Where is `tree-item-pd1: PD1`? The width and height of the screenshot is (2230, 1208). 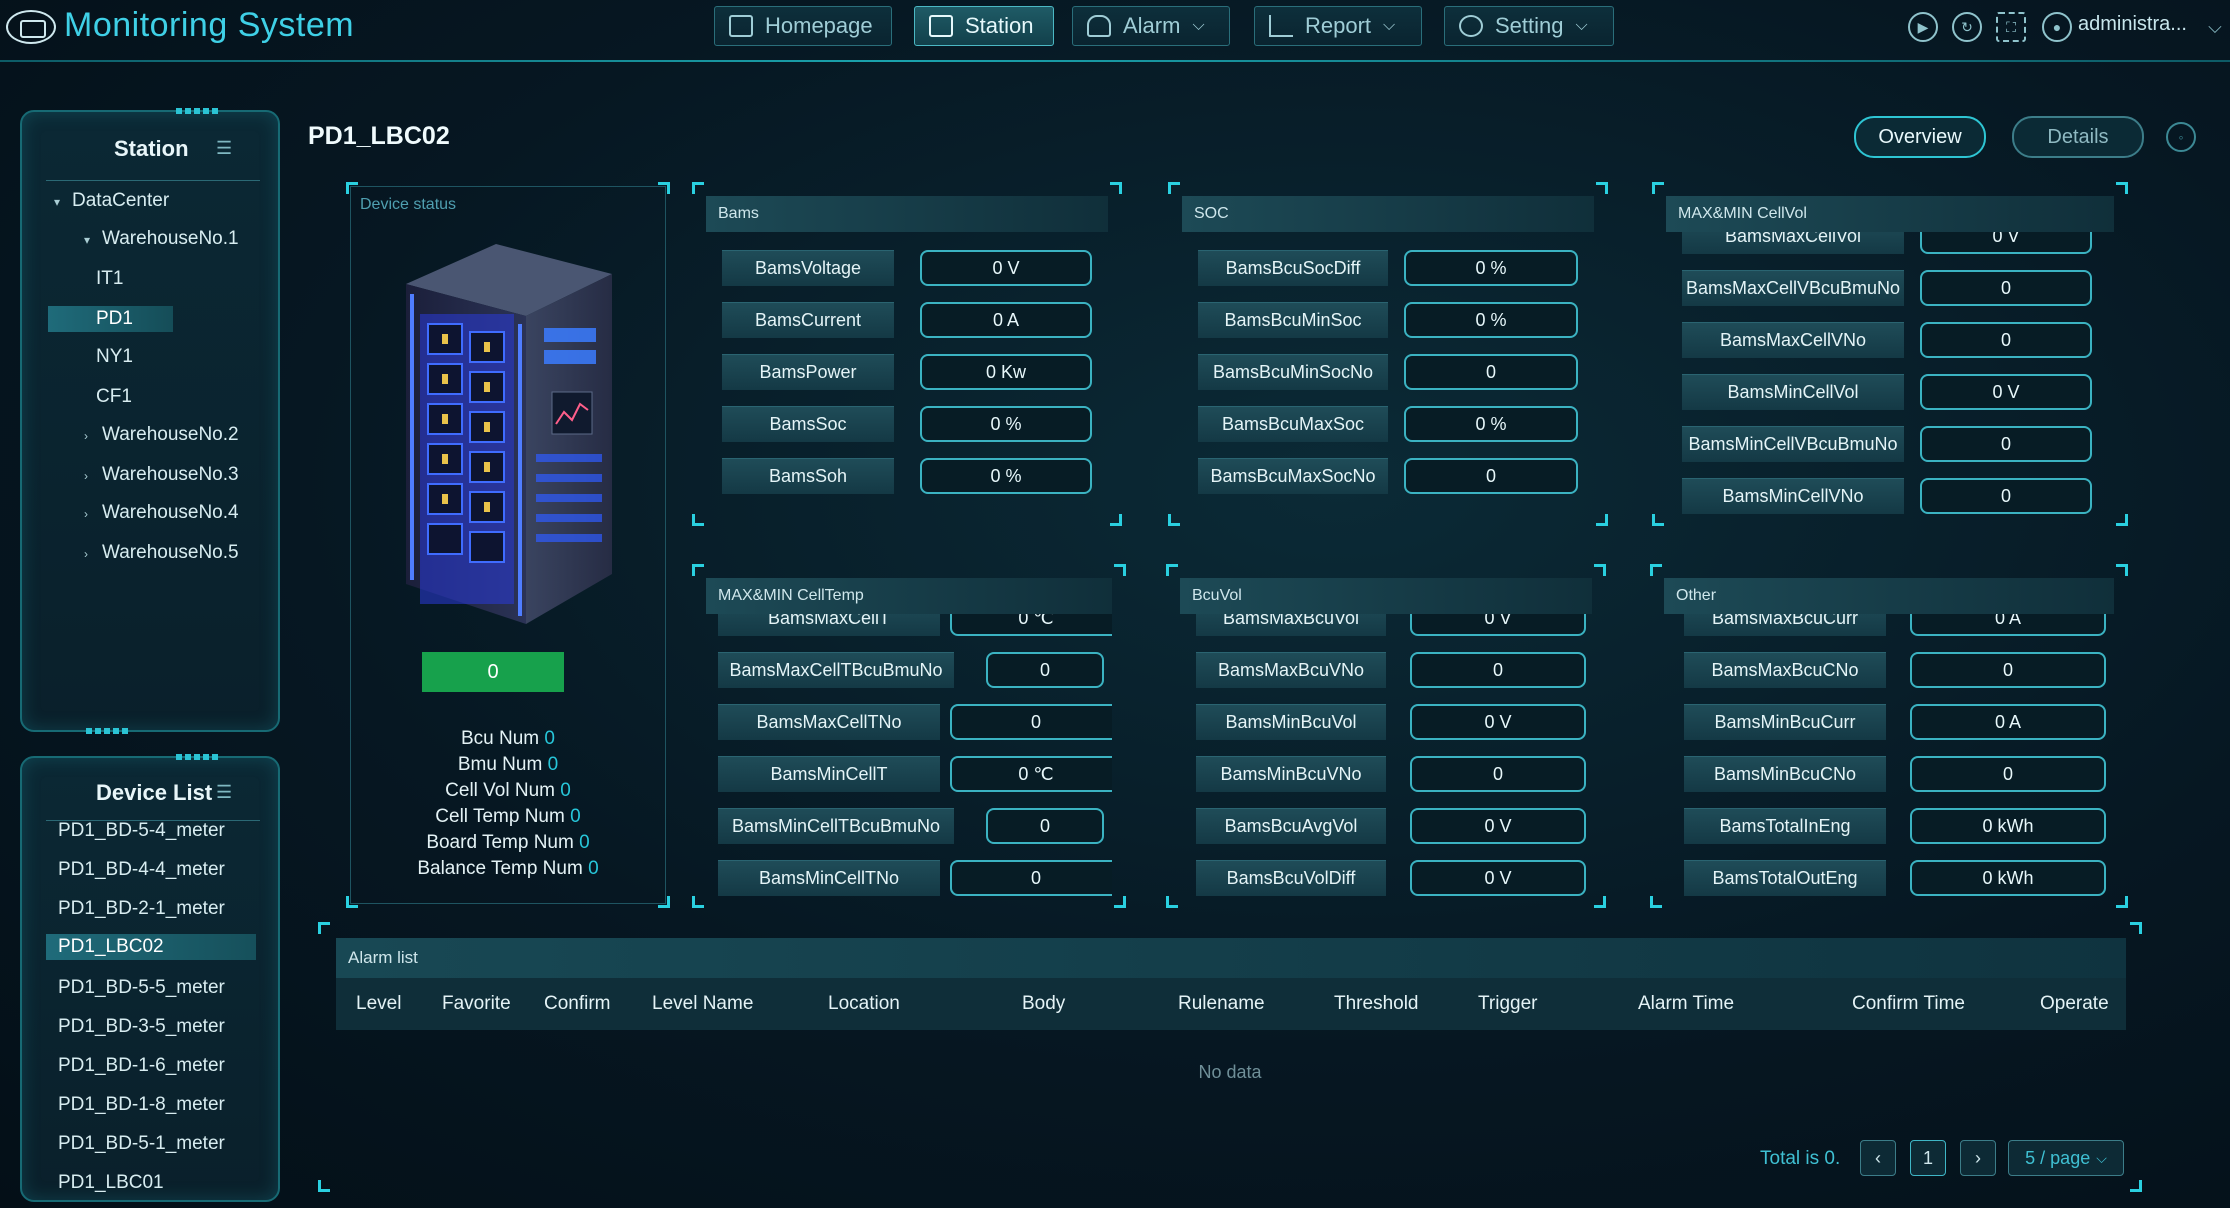 tree-item-pd1: PD1 is located at coordinates (110, 319).